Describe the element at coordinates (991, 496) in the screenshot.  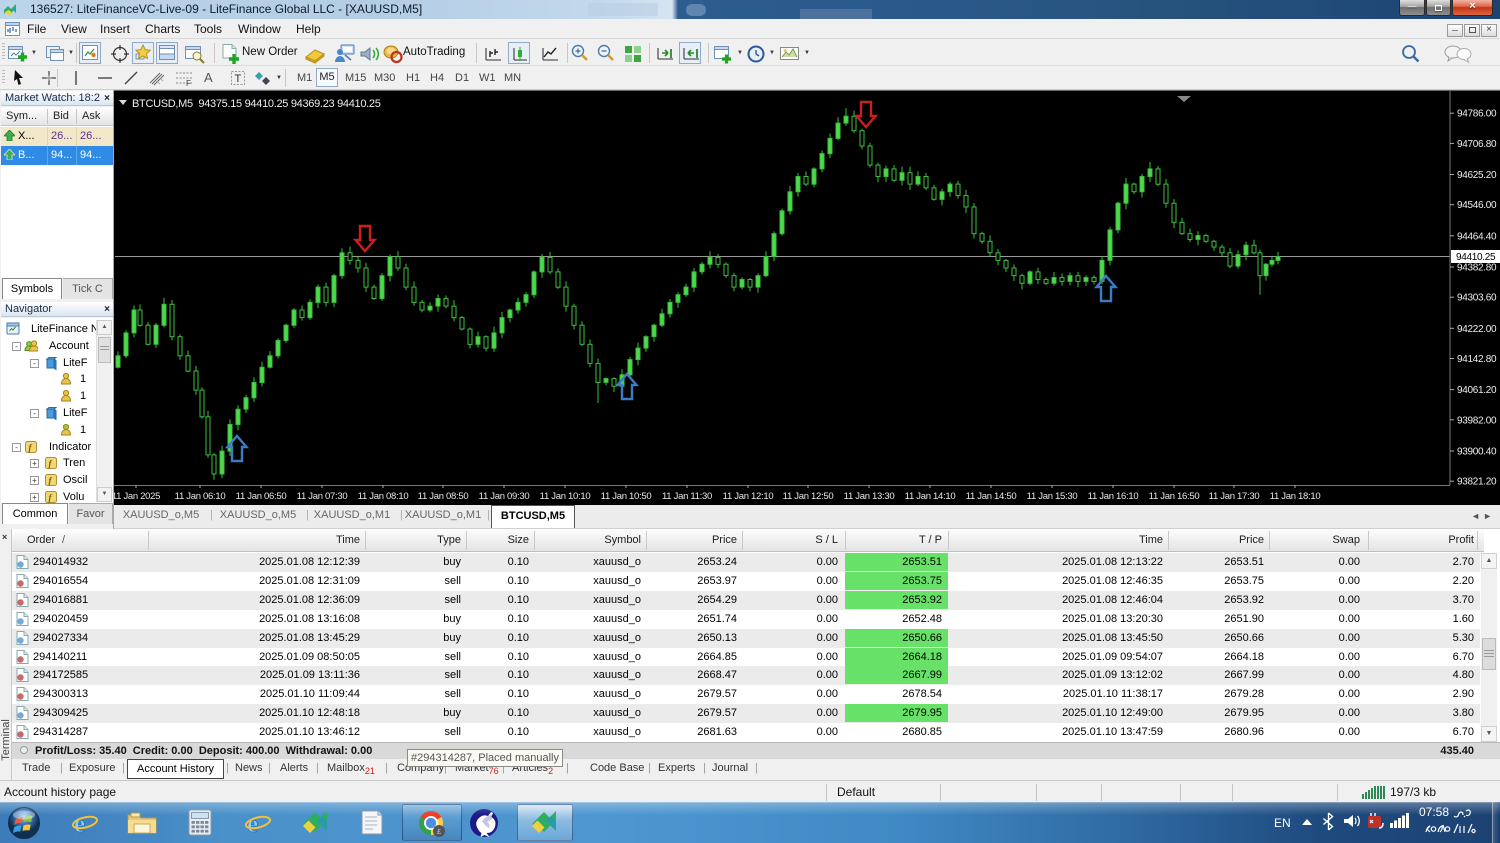
I see `svg-text: 11 Jan 14:50` at that location.